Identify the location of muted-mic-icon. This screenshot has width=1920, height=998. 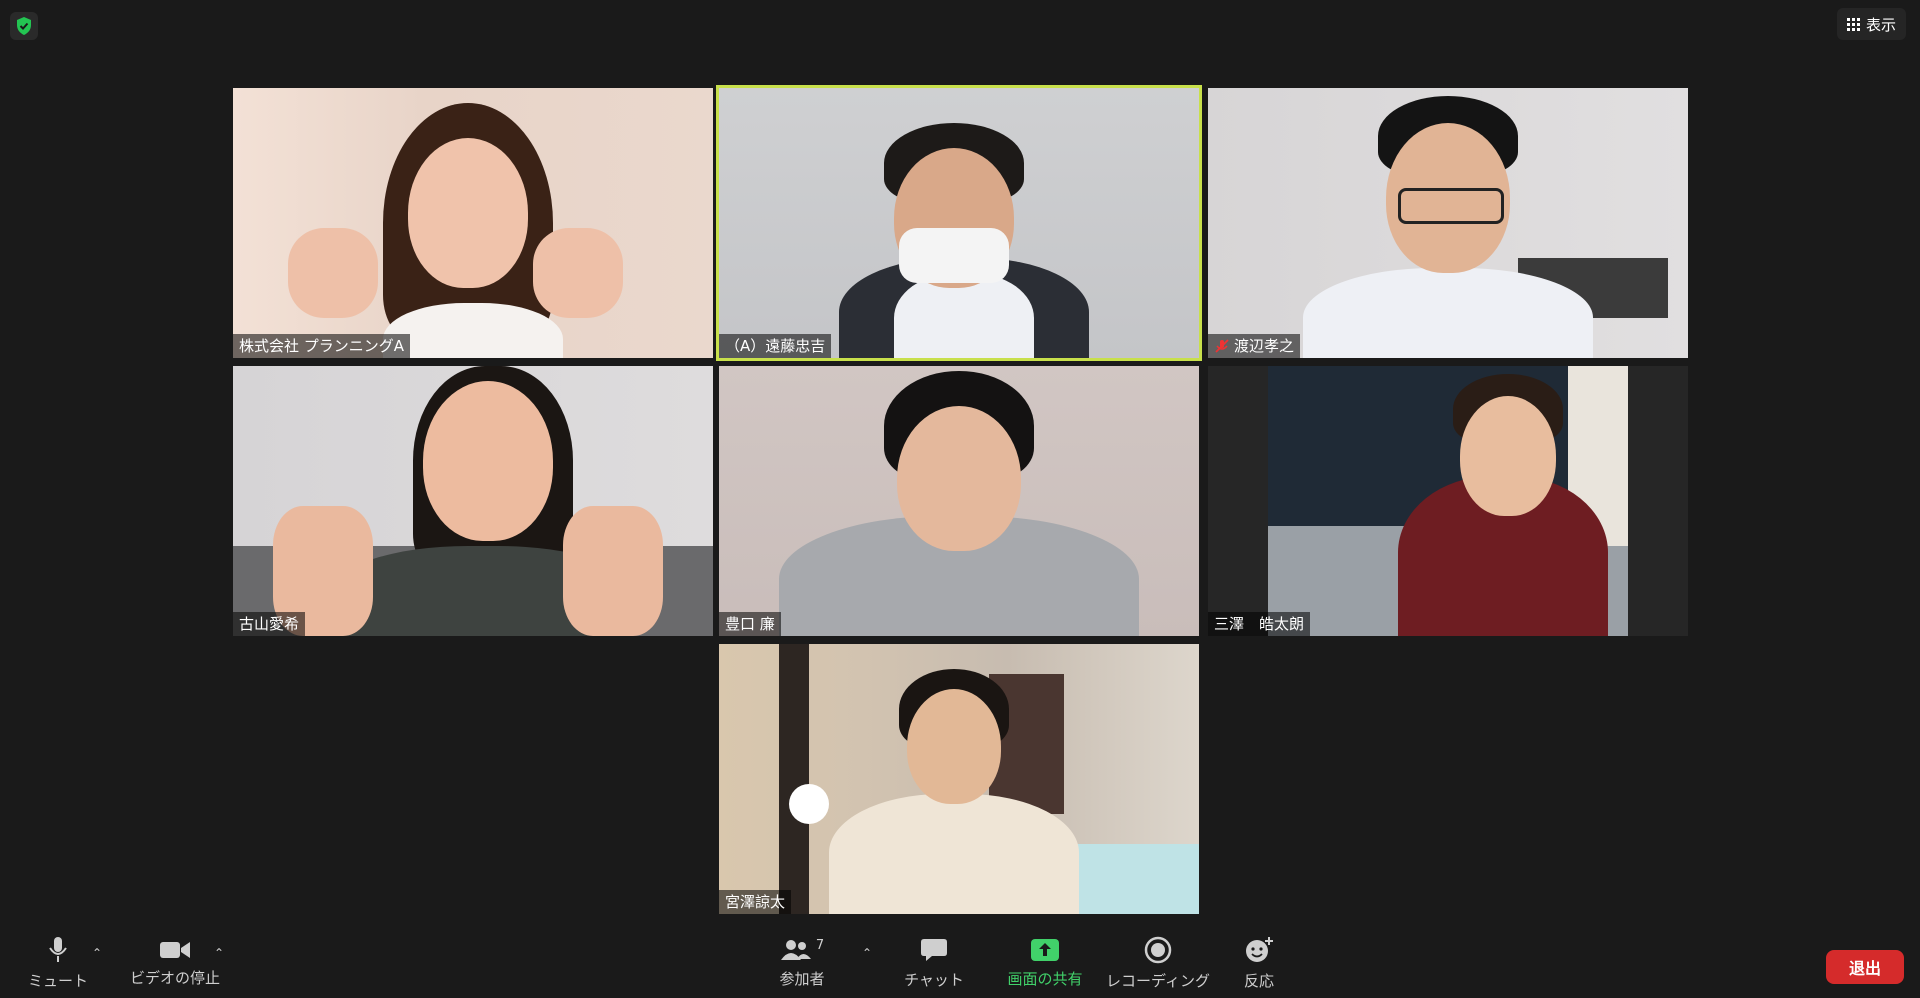
(1222, 346).